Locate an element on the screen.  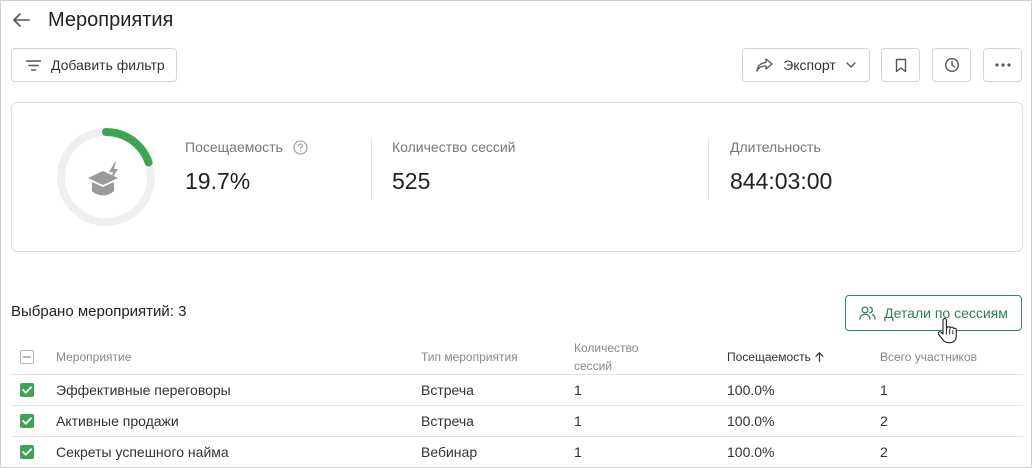
more-button is located at coordinates (1002, 65).